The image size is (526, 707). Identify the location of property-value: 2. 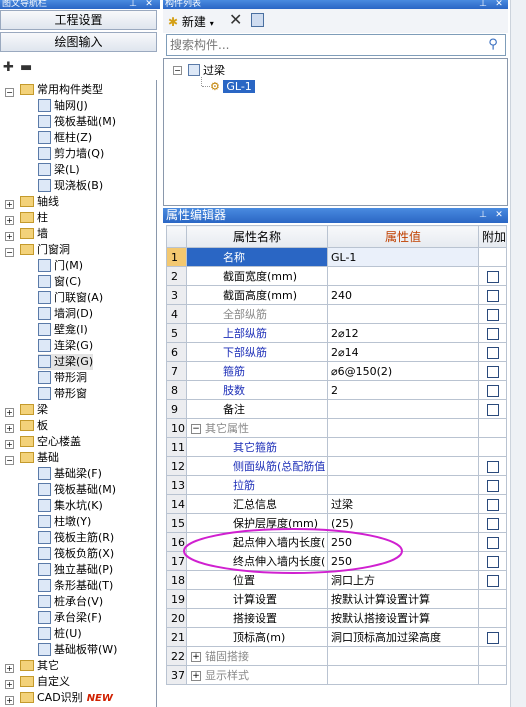
(403, 390).